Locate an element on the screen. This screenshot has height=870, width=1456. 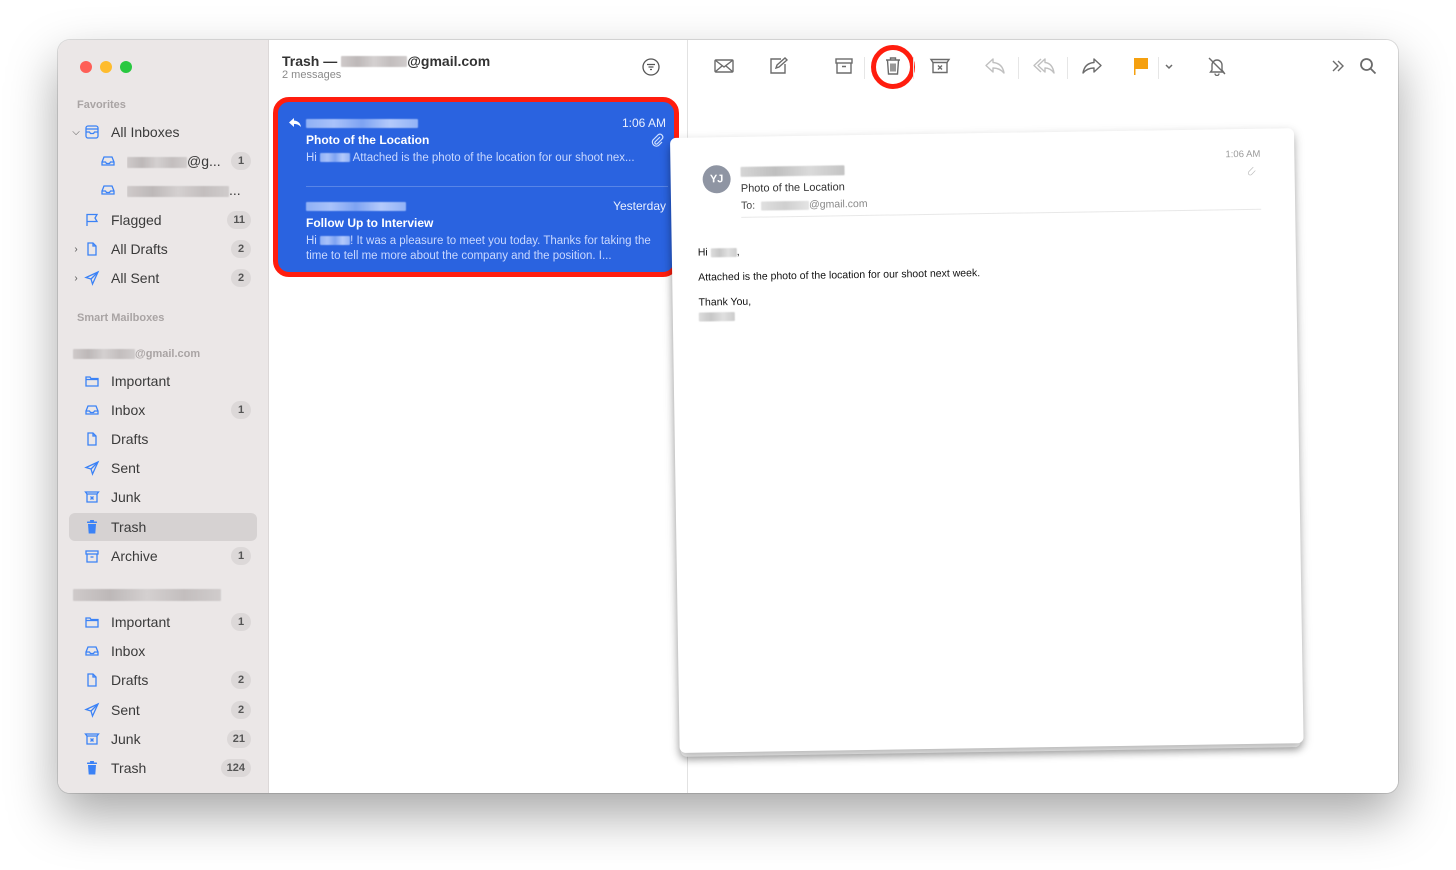
filter-icon is located at coordinates (651, 67).